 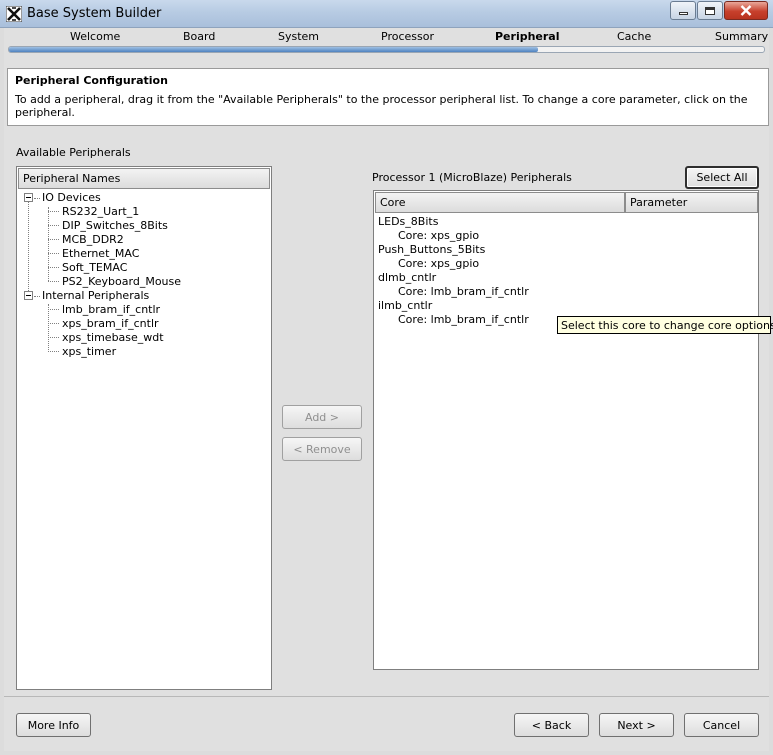 I want to click on peripheral-row-push-buttons-5bits: Push_Buttons_5Bits, so click(x=431, y=249).